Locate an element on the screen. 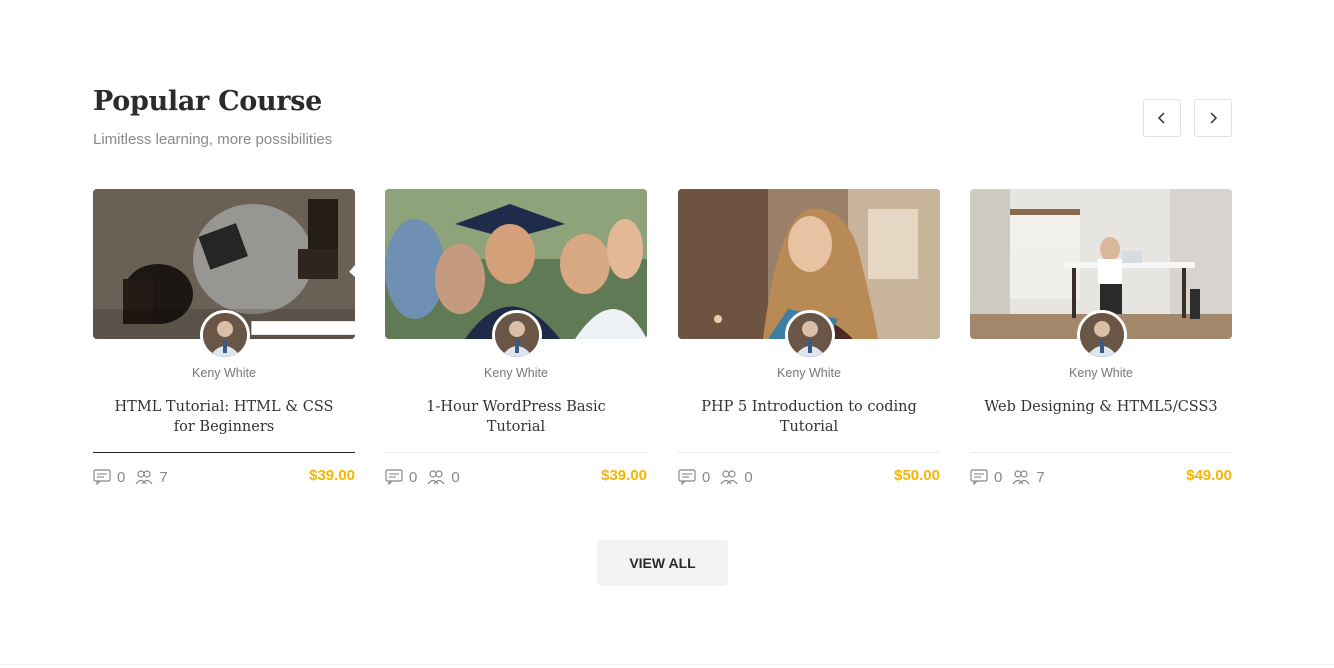 The image size is (1334, 668). course-title: HTML Tutorial: HTML & CSS for Beginners is located at coordinates (224, 417).